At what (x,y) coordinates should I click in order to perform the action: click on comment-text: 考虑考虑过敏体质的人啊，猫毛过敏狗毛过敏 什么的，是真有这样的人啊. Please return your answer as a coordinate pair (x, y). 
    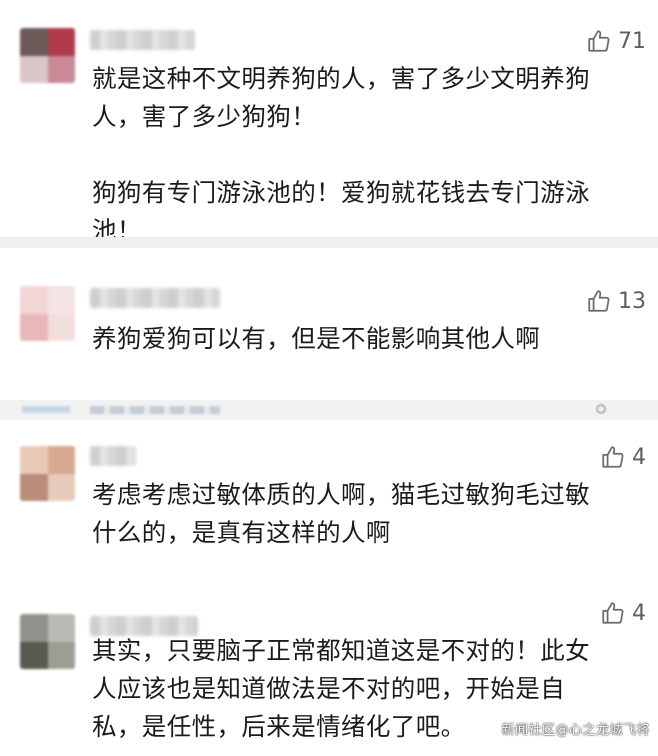
    Looking at the image, I should click on (341, 513).